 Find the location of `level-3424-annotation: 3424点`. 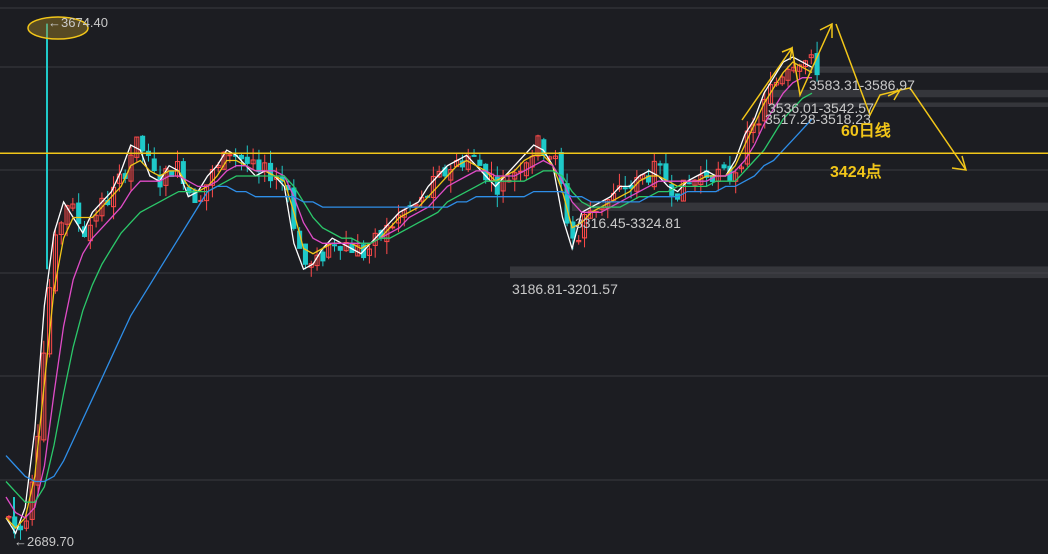

level-3424-annotation: 3424点 is located at coordinates (856, 171).